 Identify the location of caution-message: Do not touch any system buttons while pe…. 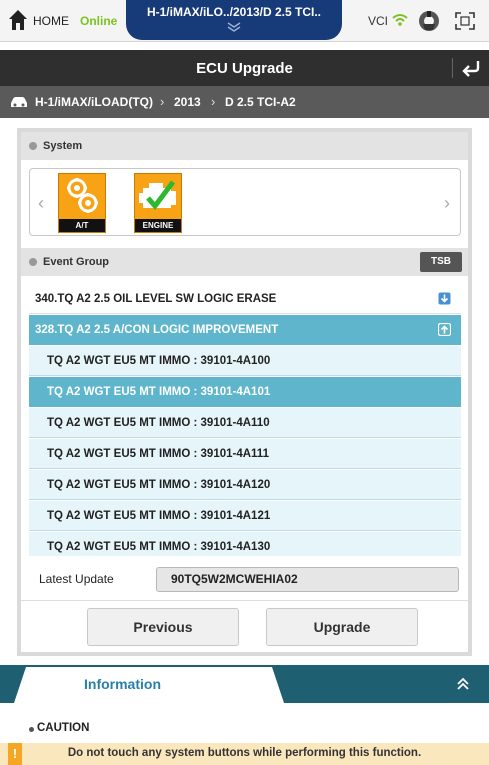
(244, 753).